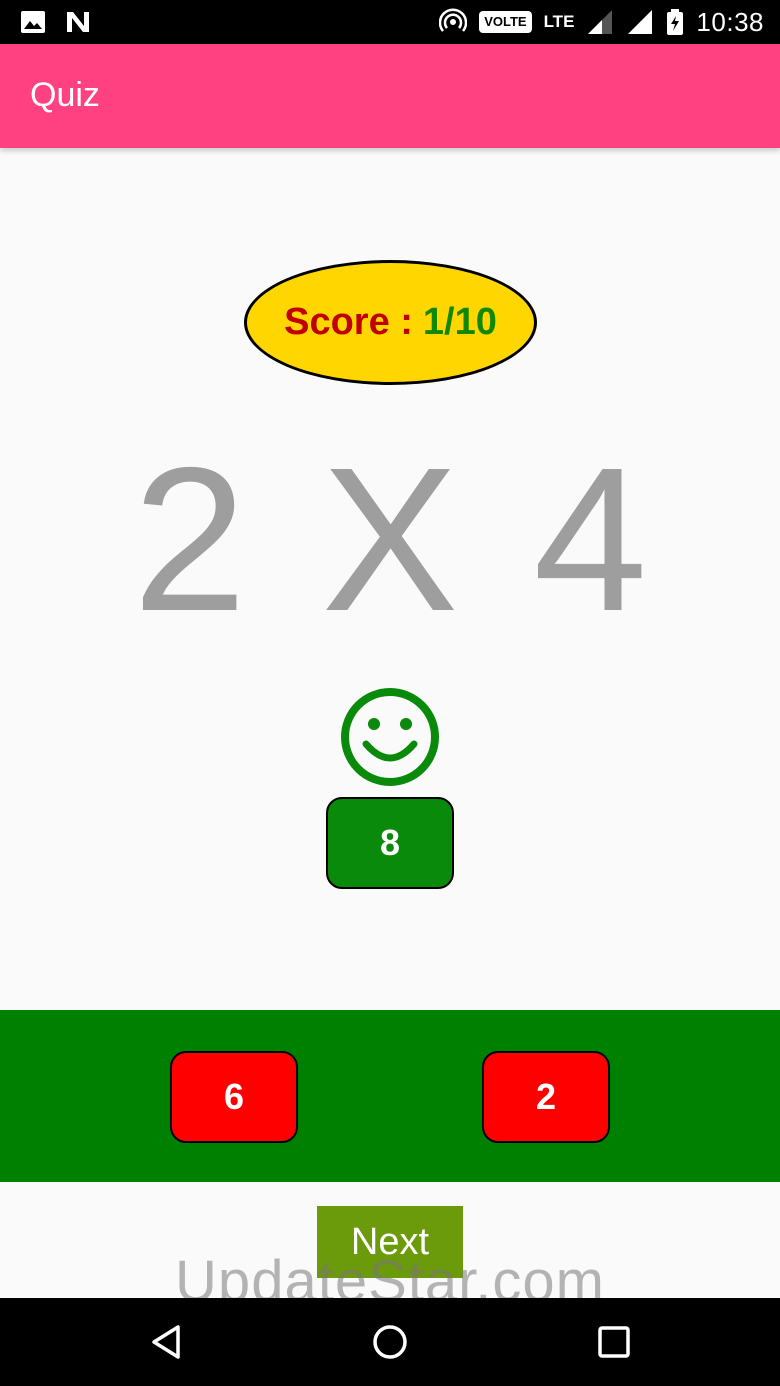  I want to click on volte-badge: VOLTE, so click(505, 22).